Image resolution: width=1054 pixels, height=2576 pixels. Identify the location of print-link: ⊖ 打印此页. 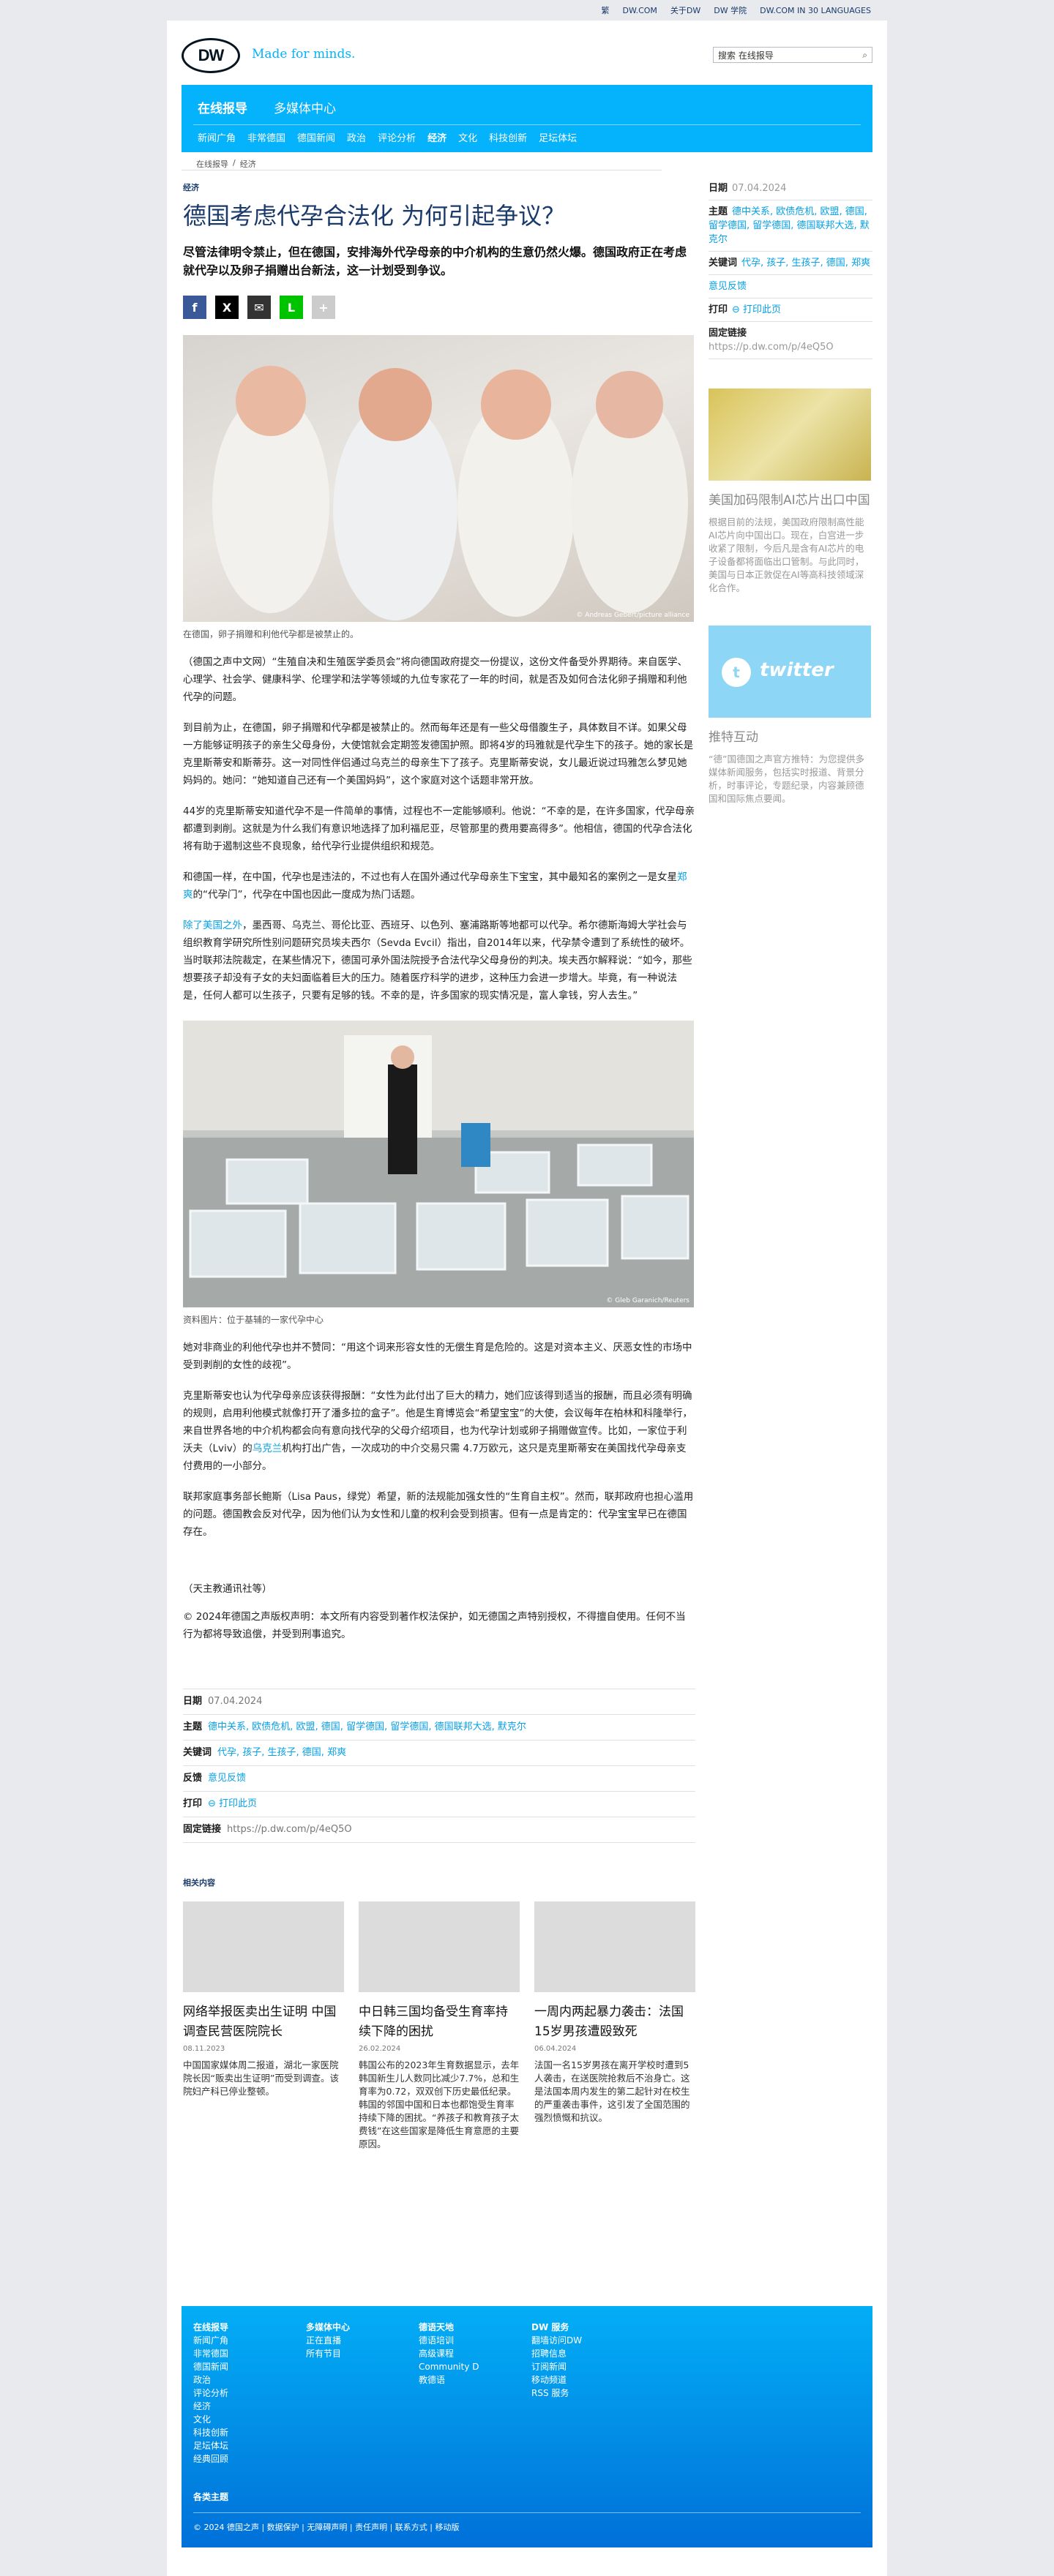
(232, 1803).